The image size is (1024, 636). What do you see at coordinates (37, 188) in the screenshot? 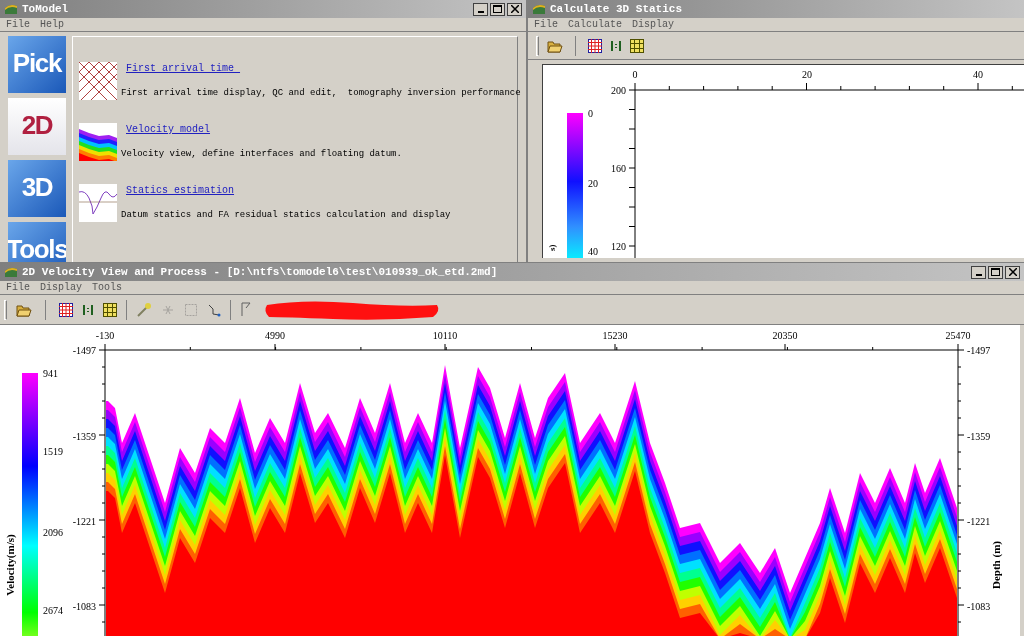
I see `module-tile: 3D` at bounding box center [37, 188].